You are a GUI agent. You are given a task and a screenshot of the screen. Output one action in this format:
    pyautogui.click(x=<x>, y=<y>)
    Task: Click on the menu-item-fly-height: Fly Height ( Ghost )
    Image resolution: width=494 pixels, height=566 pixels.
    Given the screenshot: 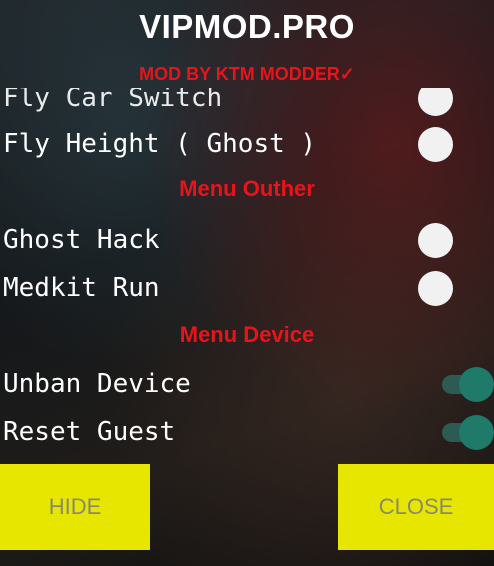 What is the action you would take?
    pyautogui.click(x=247, y=144)
    